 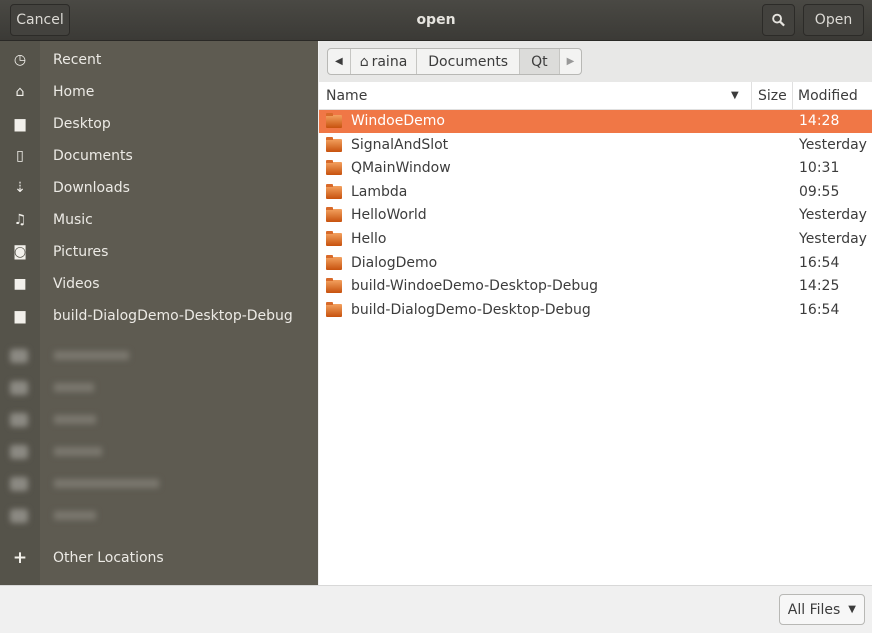 What do you see at coordinates (346, 96) in the screenshot?
I see `column-name: Name` at bounding box center [346, 96].